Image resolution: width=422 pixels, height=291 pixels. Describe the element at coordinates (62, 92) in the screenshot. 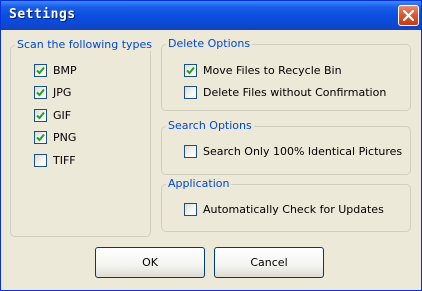

I see `jpg-label: JPG` at that location.